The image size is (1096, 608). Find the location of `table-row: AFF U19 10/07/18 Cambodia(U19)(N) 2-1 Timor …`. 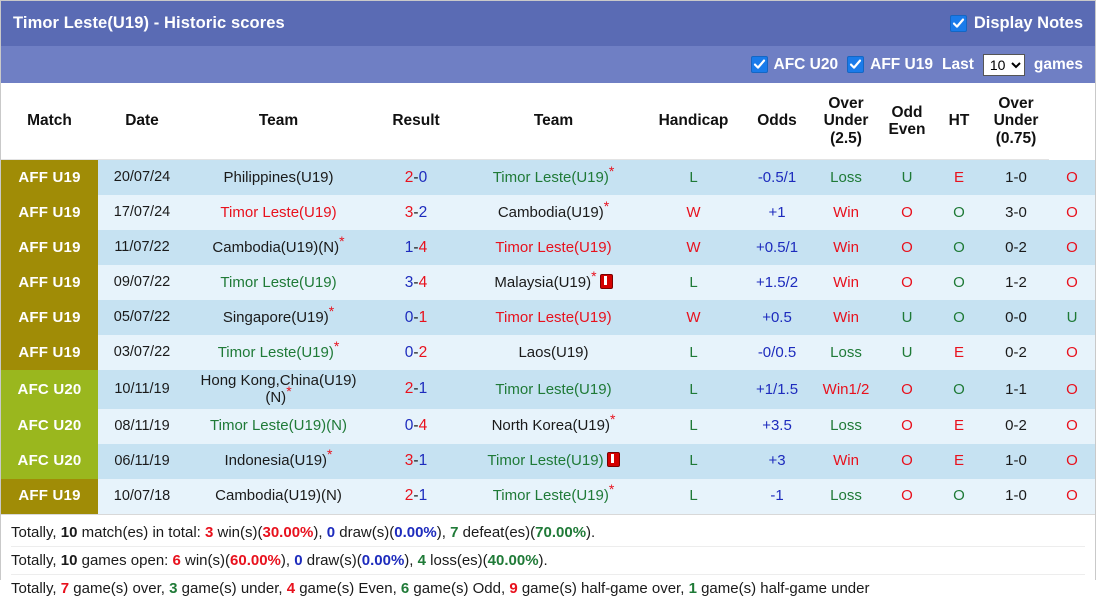

table-row: AFF U19 10/07/18 Cambodia(U19)(N) 2-1 Timor … is located at coordinates (548, 496).